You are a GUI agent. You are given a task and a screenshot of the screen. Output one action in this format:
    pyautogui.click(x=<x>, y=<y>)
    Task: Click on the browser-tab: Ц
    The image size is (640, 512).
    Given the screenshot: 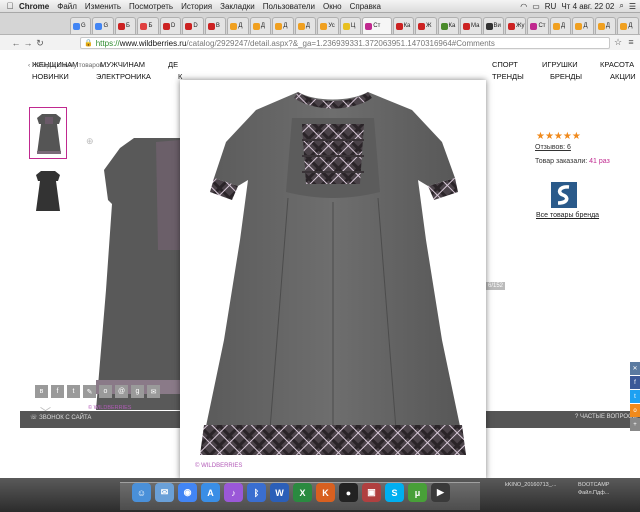 What is the action you would take?
    pyautogui.click(x=350, y=25)
    